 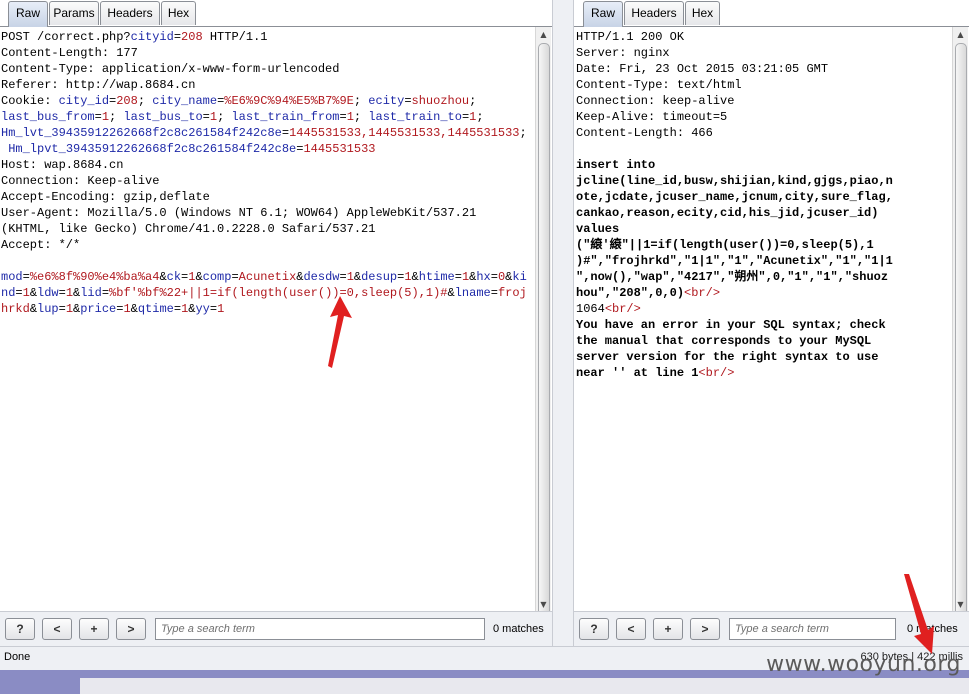 I want to click on tab-params: Params, so click(x=74, y=13).